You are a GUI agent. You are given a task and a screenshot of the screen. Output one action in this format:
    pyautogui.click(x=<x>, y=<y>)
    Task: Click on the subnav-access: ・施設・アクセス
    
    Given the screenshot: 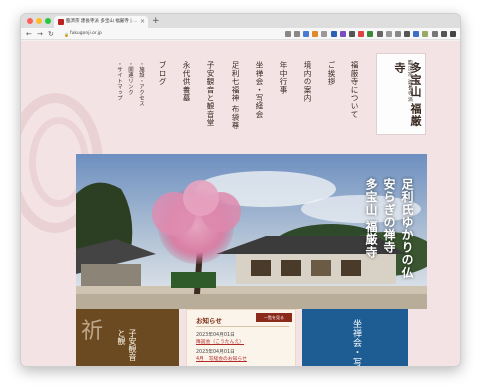 What is the action you would take?
    pyautogui.click(x=141, y=84)
    